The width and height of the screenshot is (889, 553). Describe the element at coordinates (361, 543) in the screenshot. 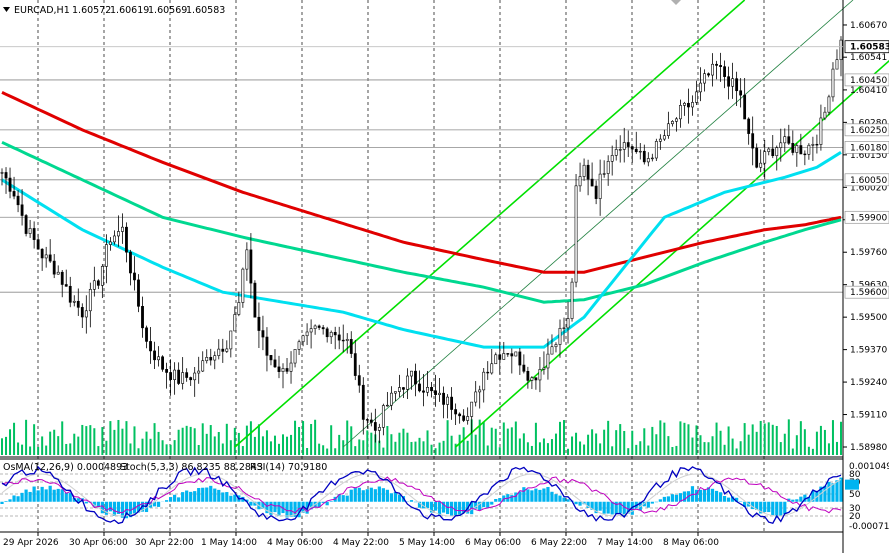

I see `time-tick-label: 4 May 22:00` at that location.